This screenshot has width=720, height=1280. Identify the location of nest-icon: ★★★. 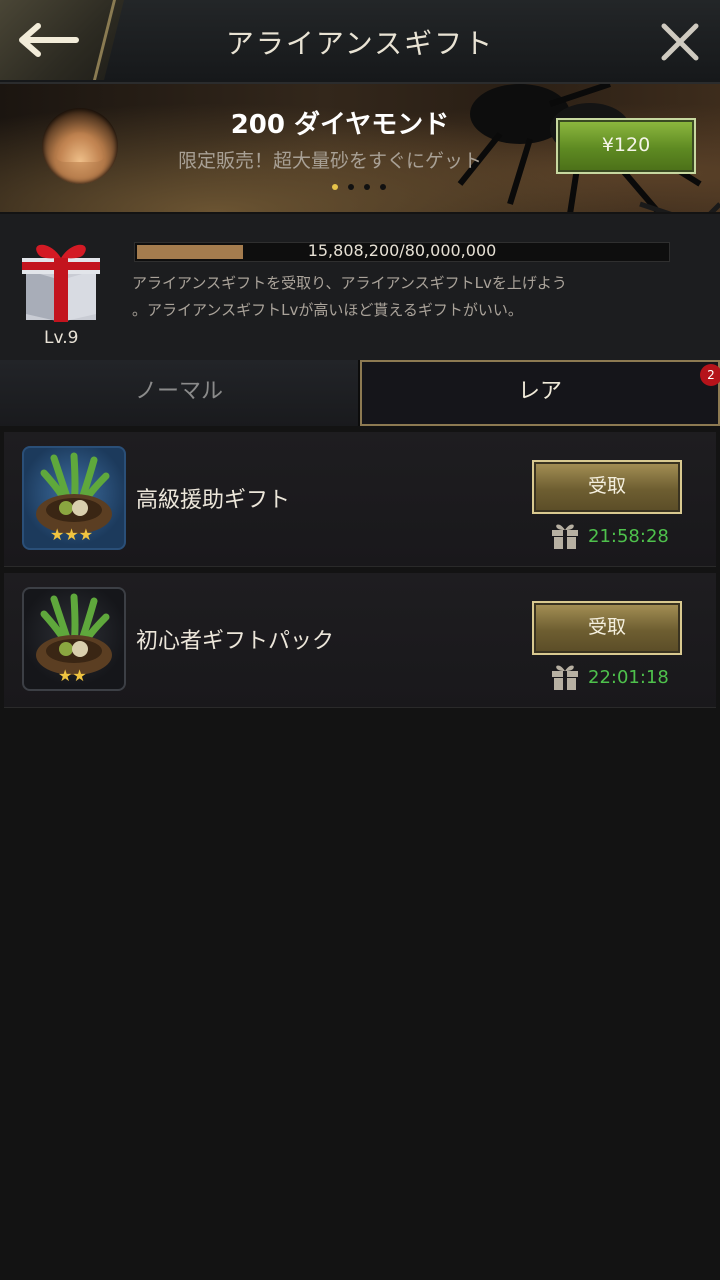
(74, 498).